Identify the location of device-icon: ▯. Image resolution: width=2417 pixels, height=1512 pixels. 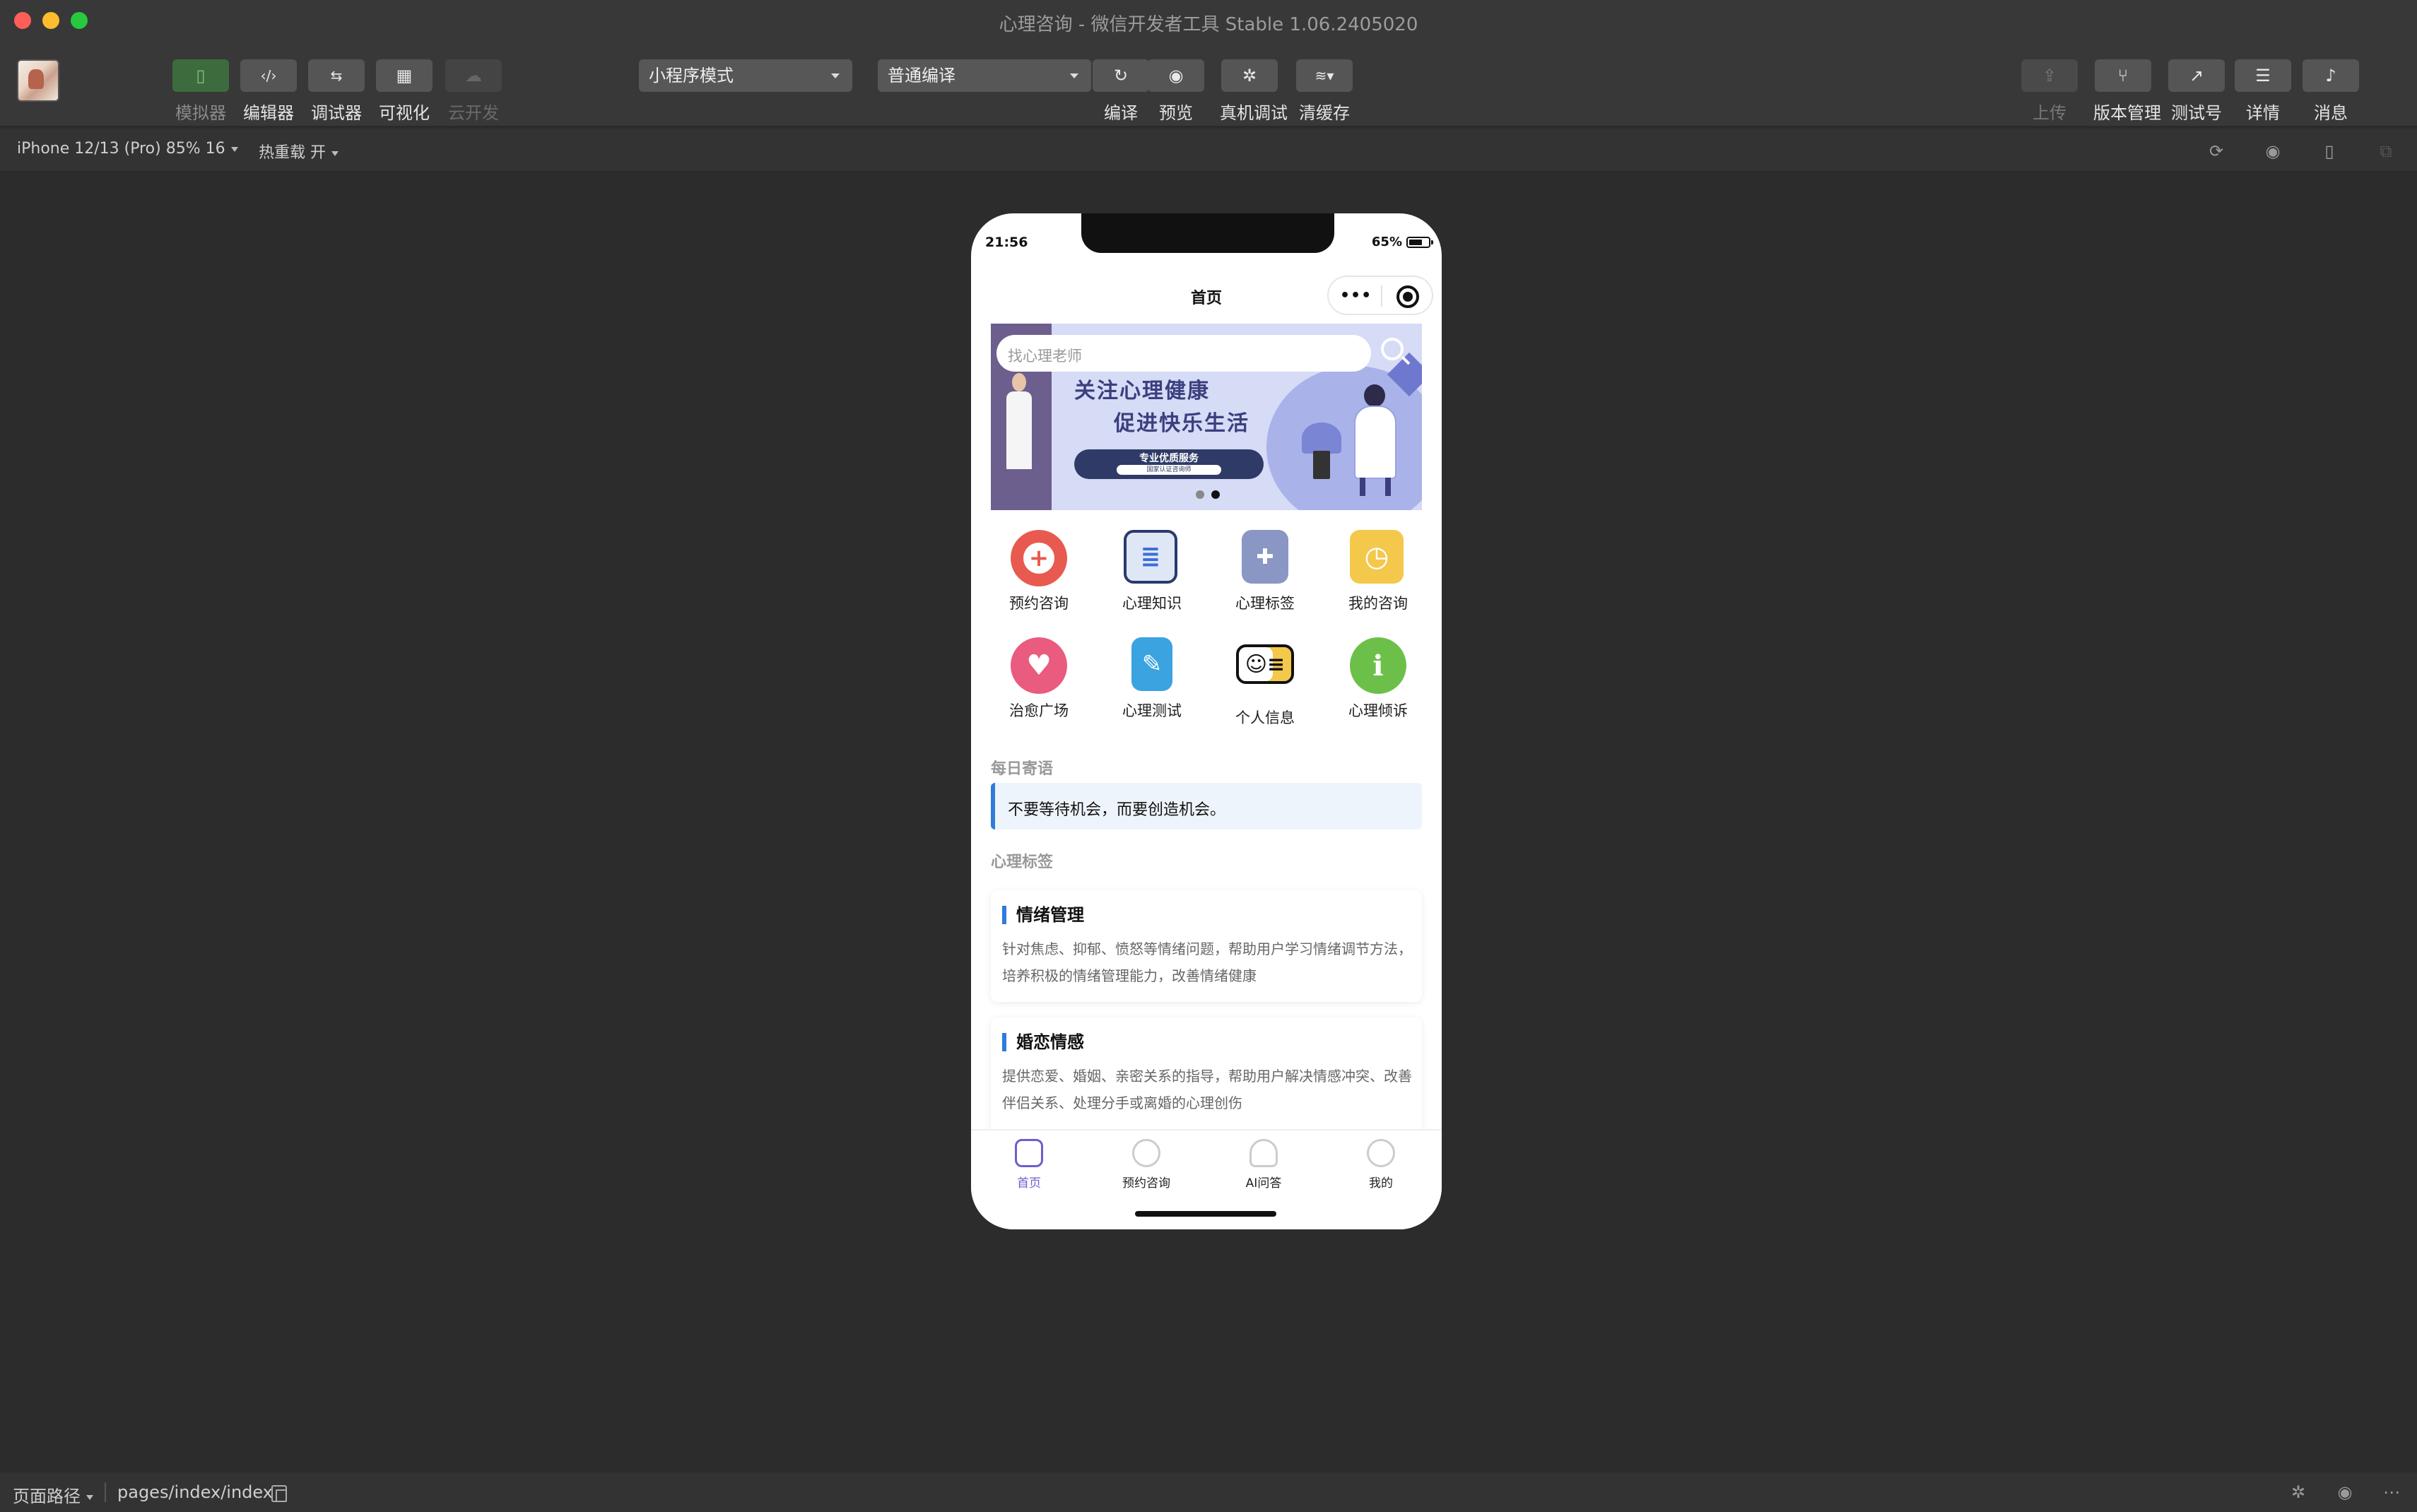
(2329, 151).